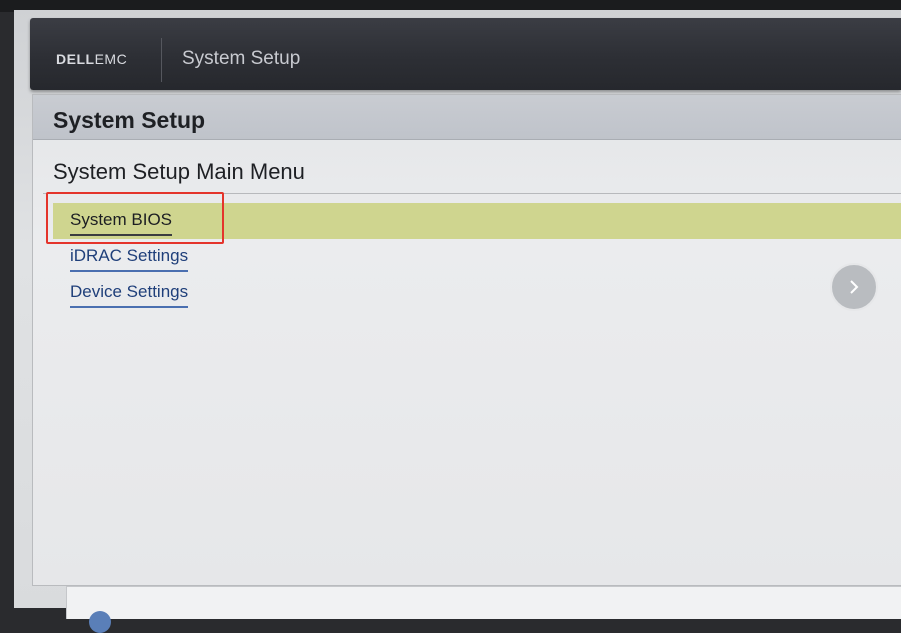 This screenshot has width=901, height=633. What do you see at coordinates (75, 59) in the screenshot?
I see `logo-brand: DELL` at bounding box center [75, 59].